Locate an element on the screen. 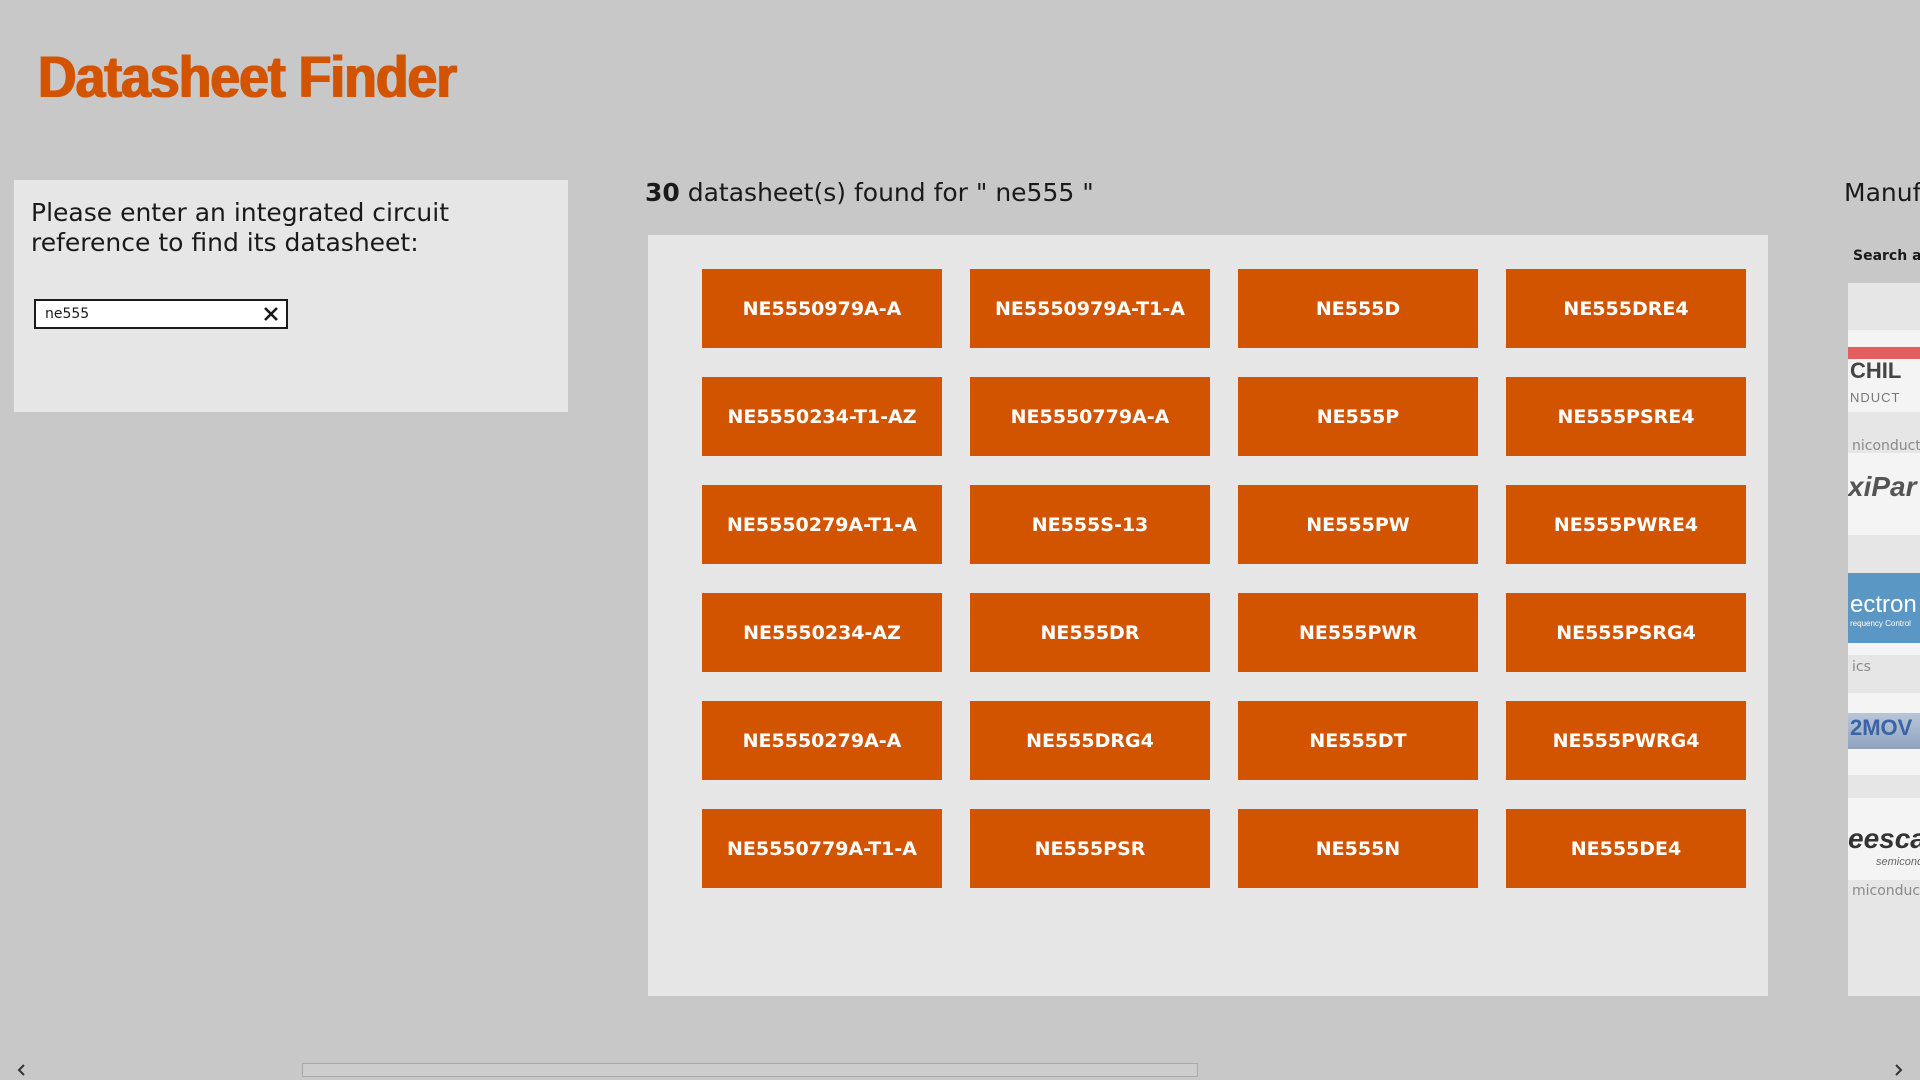  manufacturer-caption: niconduct is located at coordinates (1886, 446).